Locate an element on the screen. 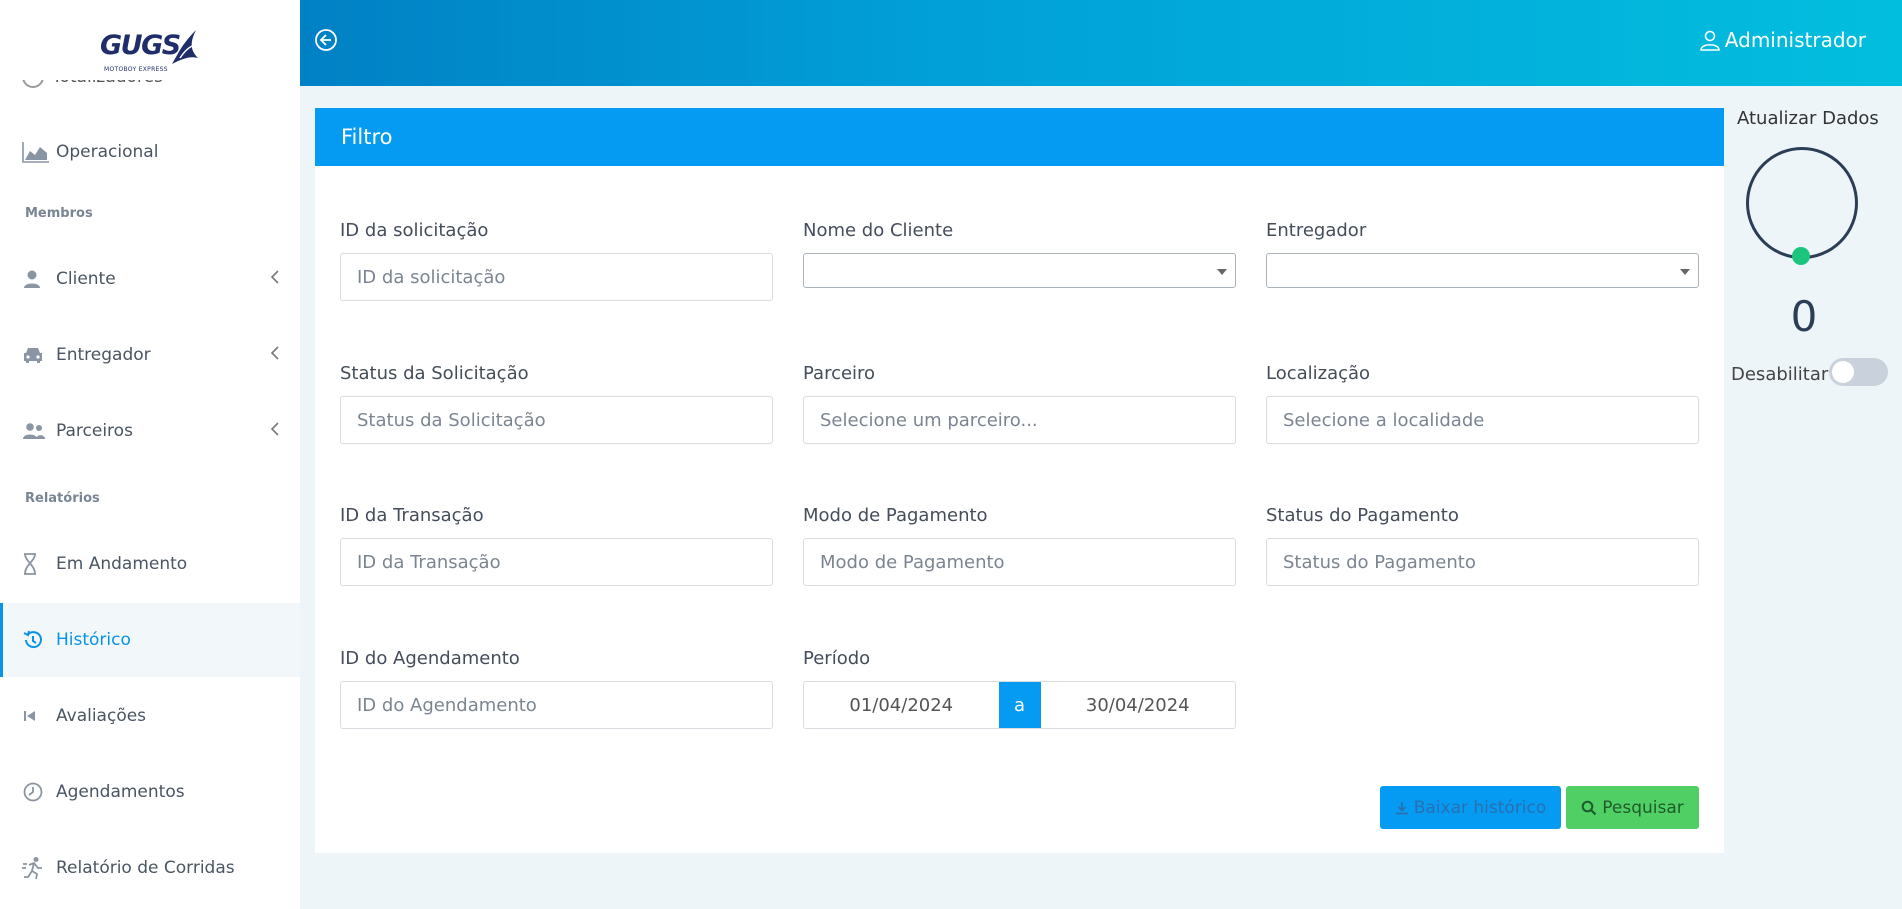 The width and height of the screenshot is (1902, 909). toggle-knob is located at coordinates (1843, 372).